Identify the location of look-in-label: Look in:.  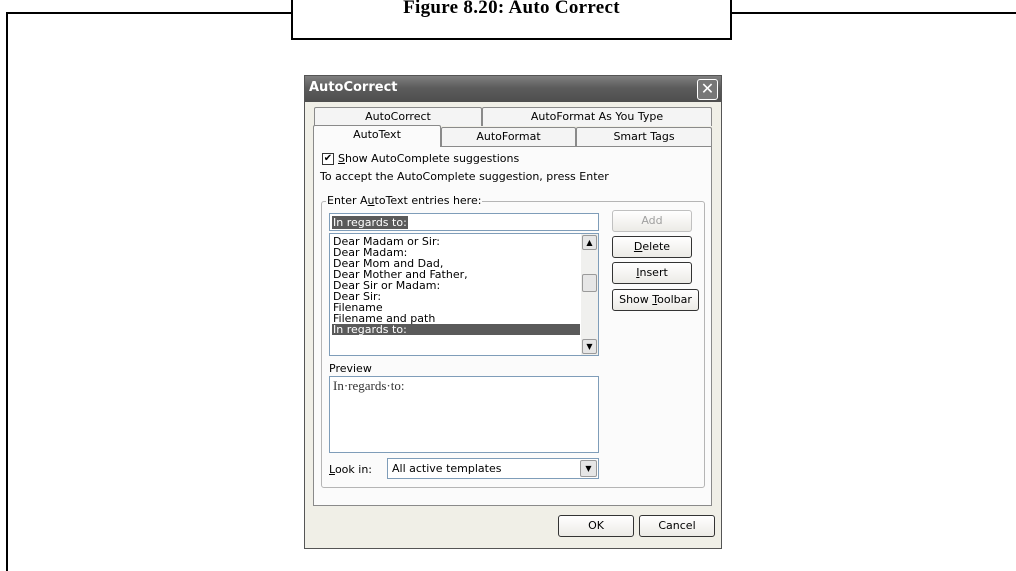
(350, 469).